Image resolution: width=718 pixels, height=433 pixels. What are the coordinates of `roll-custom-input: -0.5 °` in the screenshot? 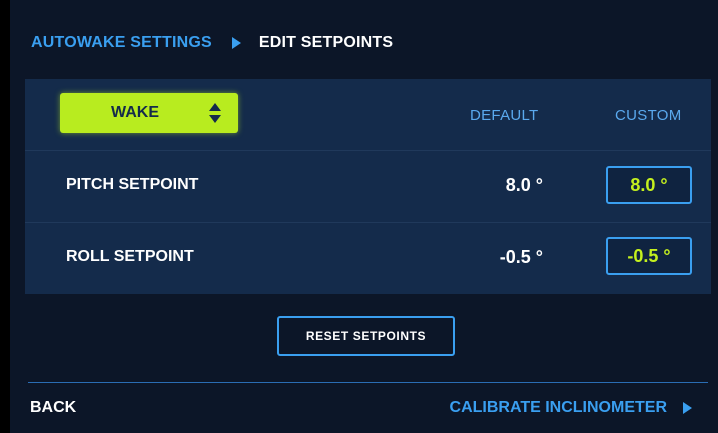 It's located at (649, 256).